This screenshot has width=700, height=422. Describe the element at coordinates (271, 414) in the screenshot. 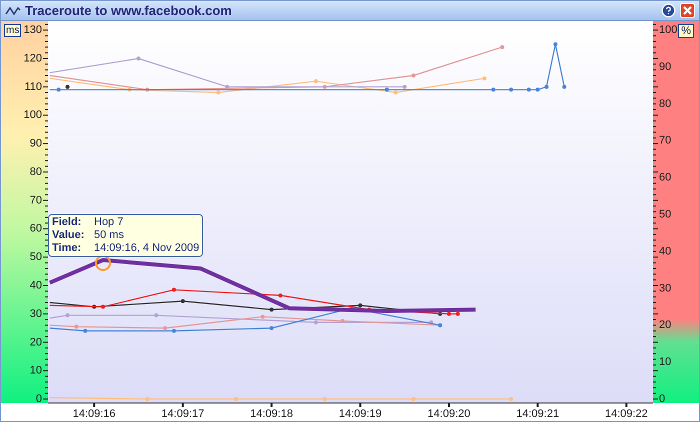

I see `x-tick-label: 14:09:18` at that location.